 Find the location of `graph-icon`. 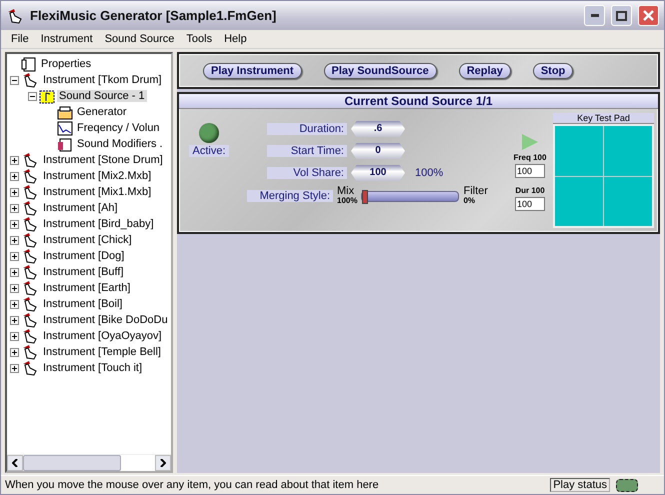

graph-icon is located at coordinates (65, 128).